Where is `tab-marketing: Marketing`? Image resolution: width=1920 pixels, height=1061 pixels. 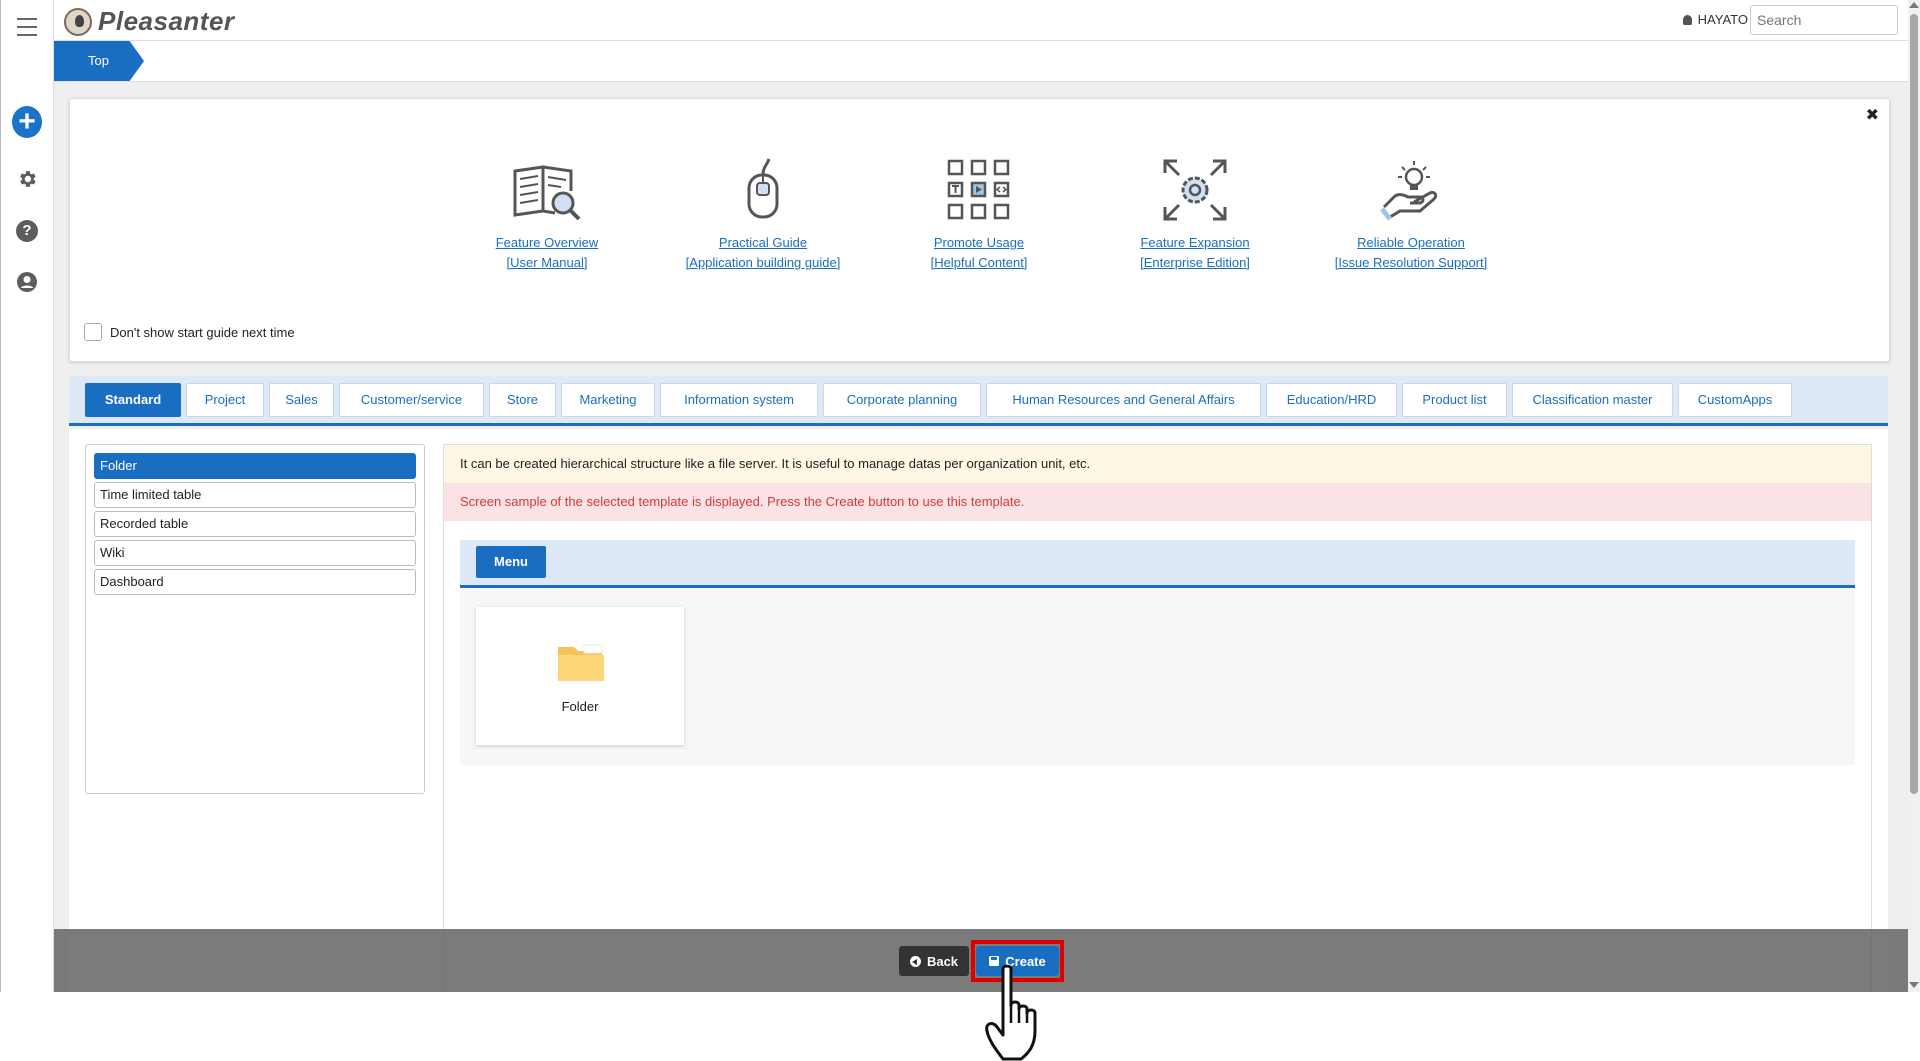
tab-marketing: Marketing is located at coordinates (608, 400).